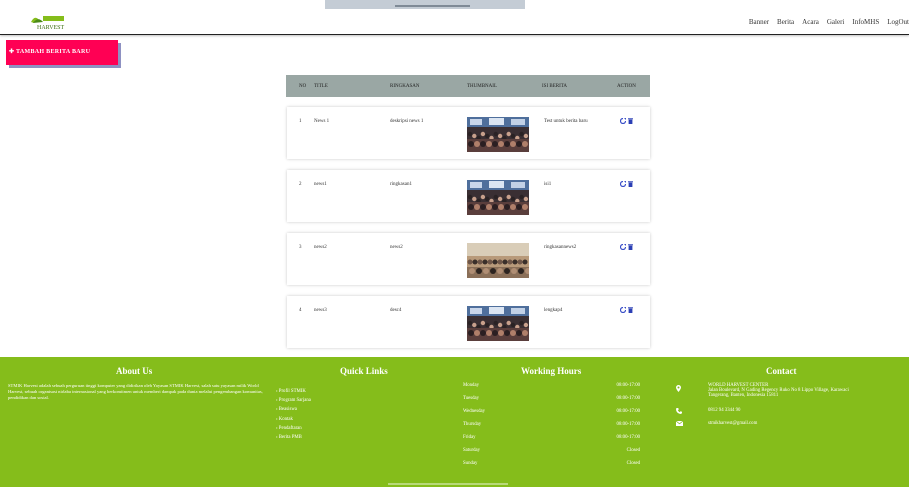 The width and height of the screenshot is (909, 487). Describe the element at coordinates (471, 385) in the screenshot. I see `hours-day: Monday` at that location.